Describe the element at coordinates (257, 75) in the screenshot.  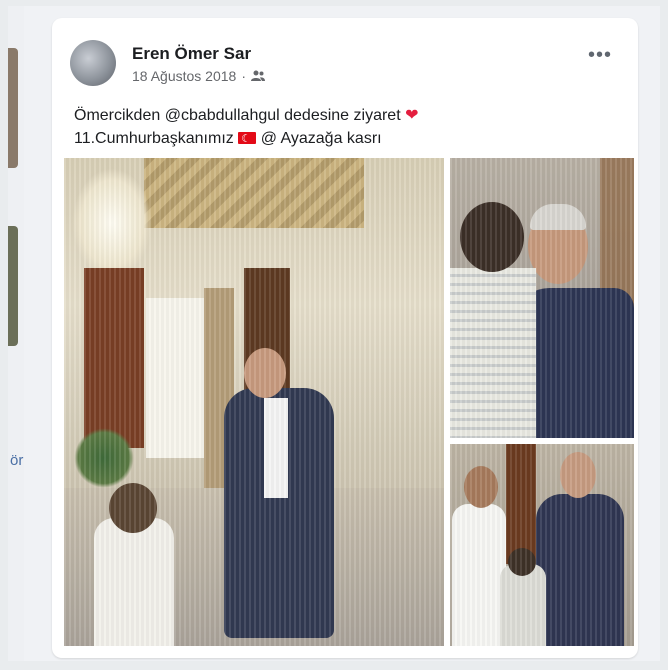
I see `friends-icon` at that location.